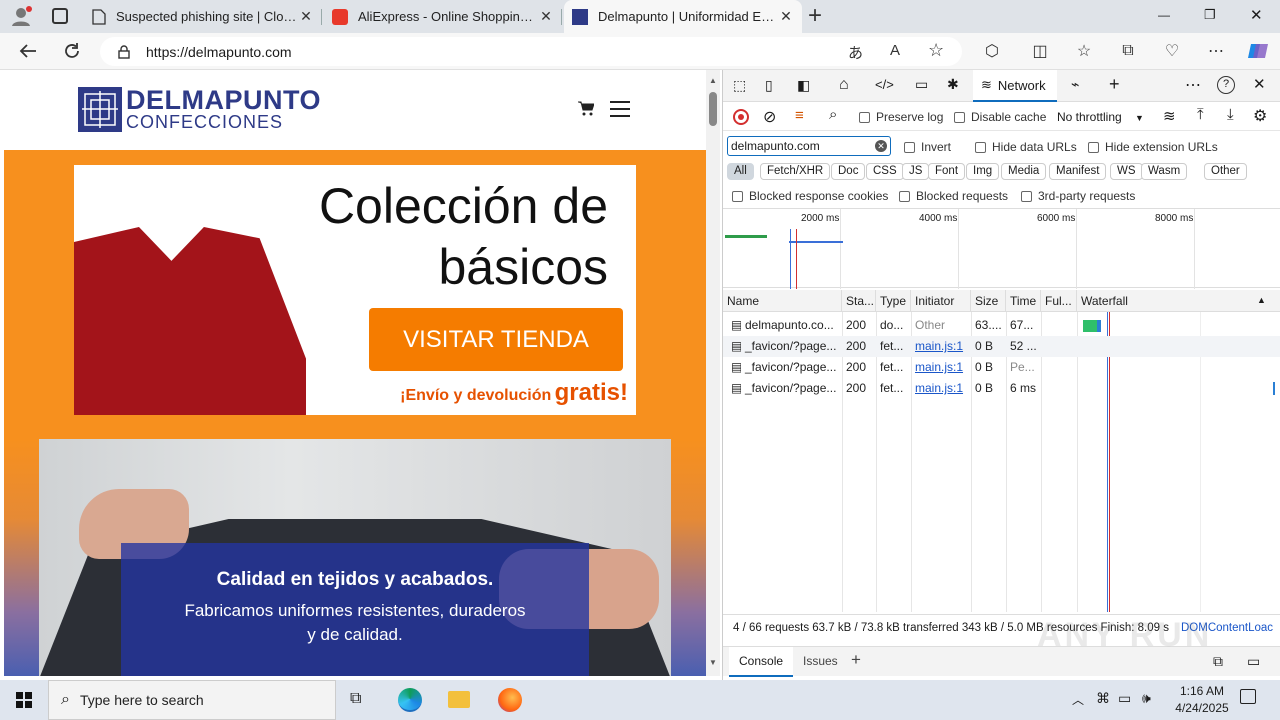 Image resolution: width=1280 pixels, height=720 pixels. Describe the element at coordinates (410, 700) in the screenshot. I see `edge-taskbar-icon` at that location.